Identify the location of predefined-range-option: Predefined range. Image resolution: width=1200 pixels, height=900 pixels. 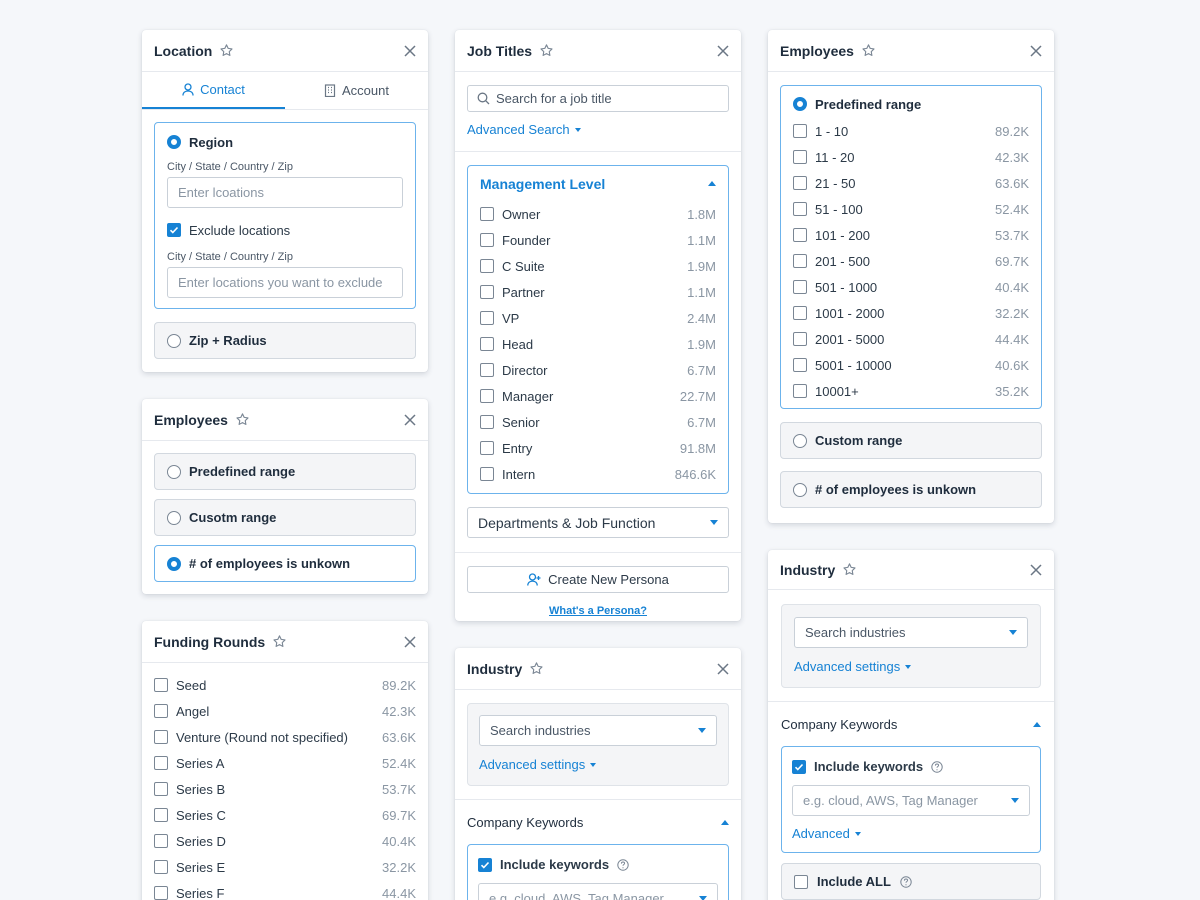
(285, 471).